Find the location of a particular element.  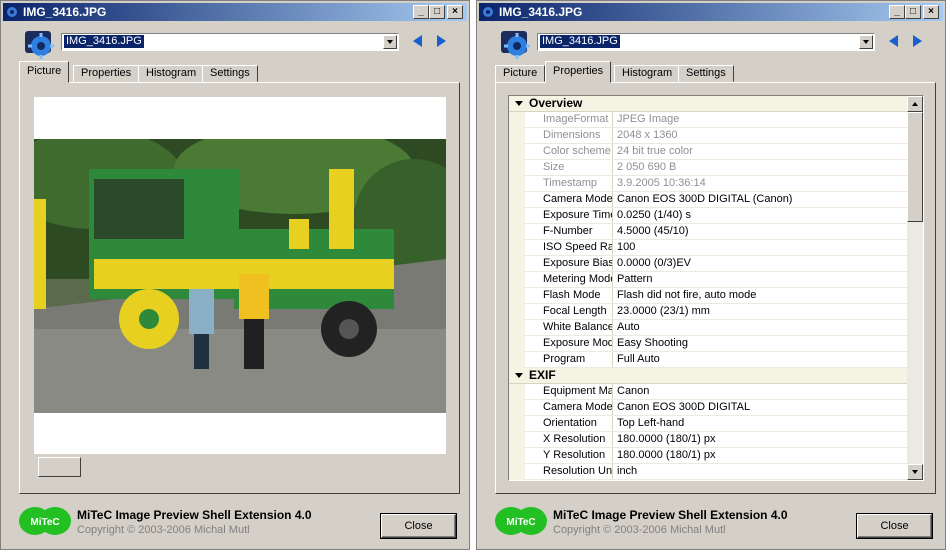

property-name: Camera Model is located at coordinates (569, 407).